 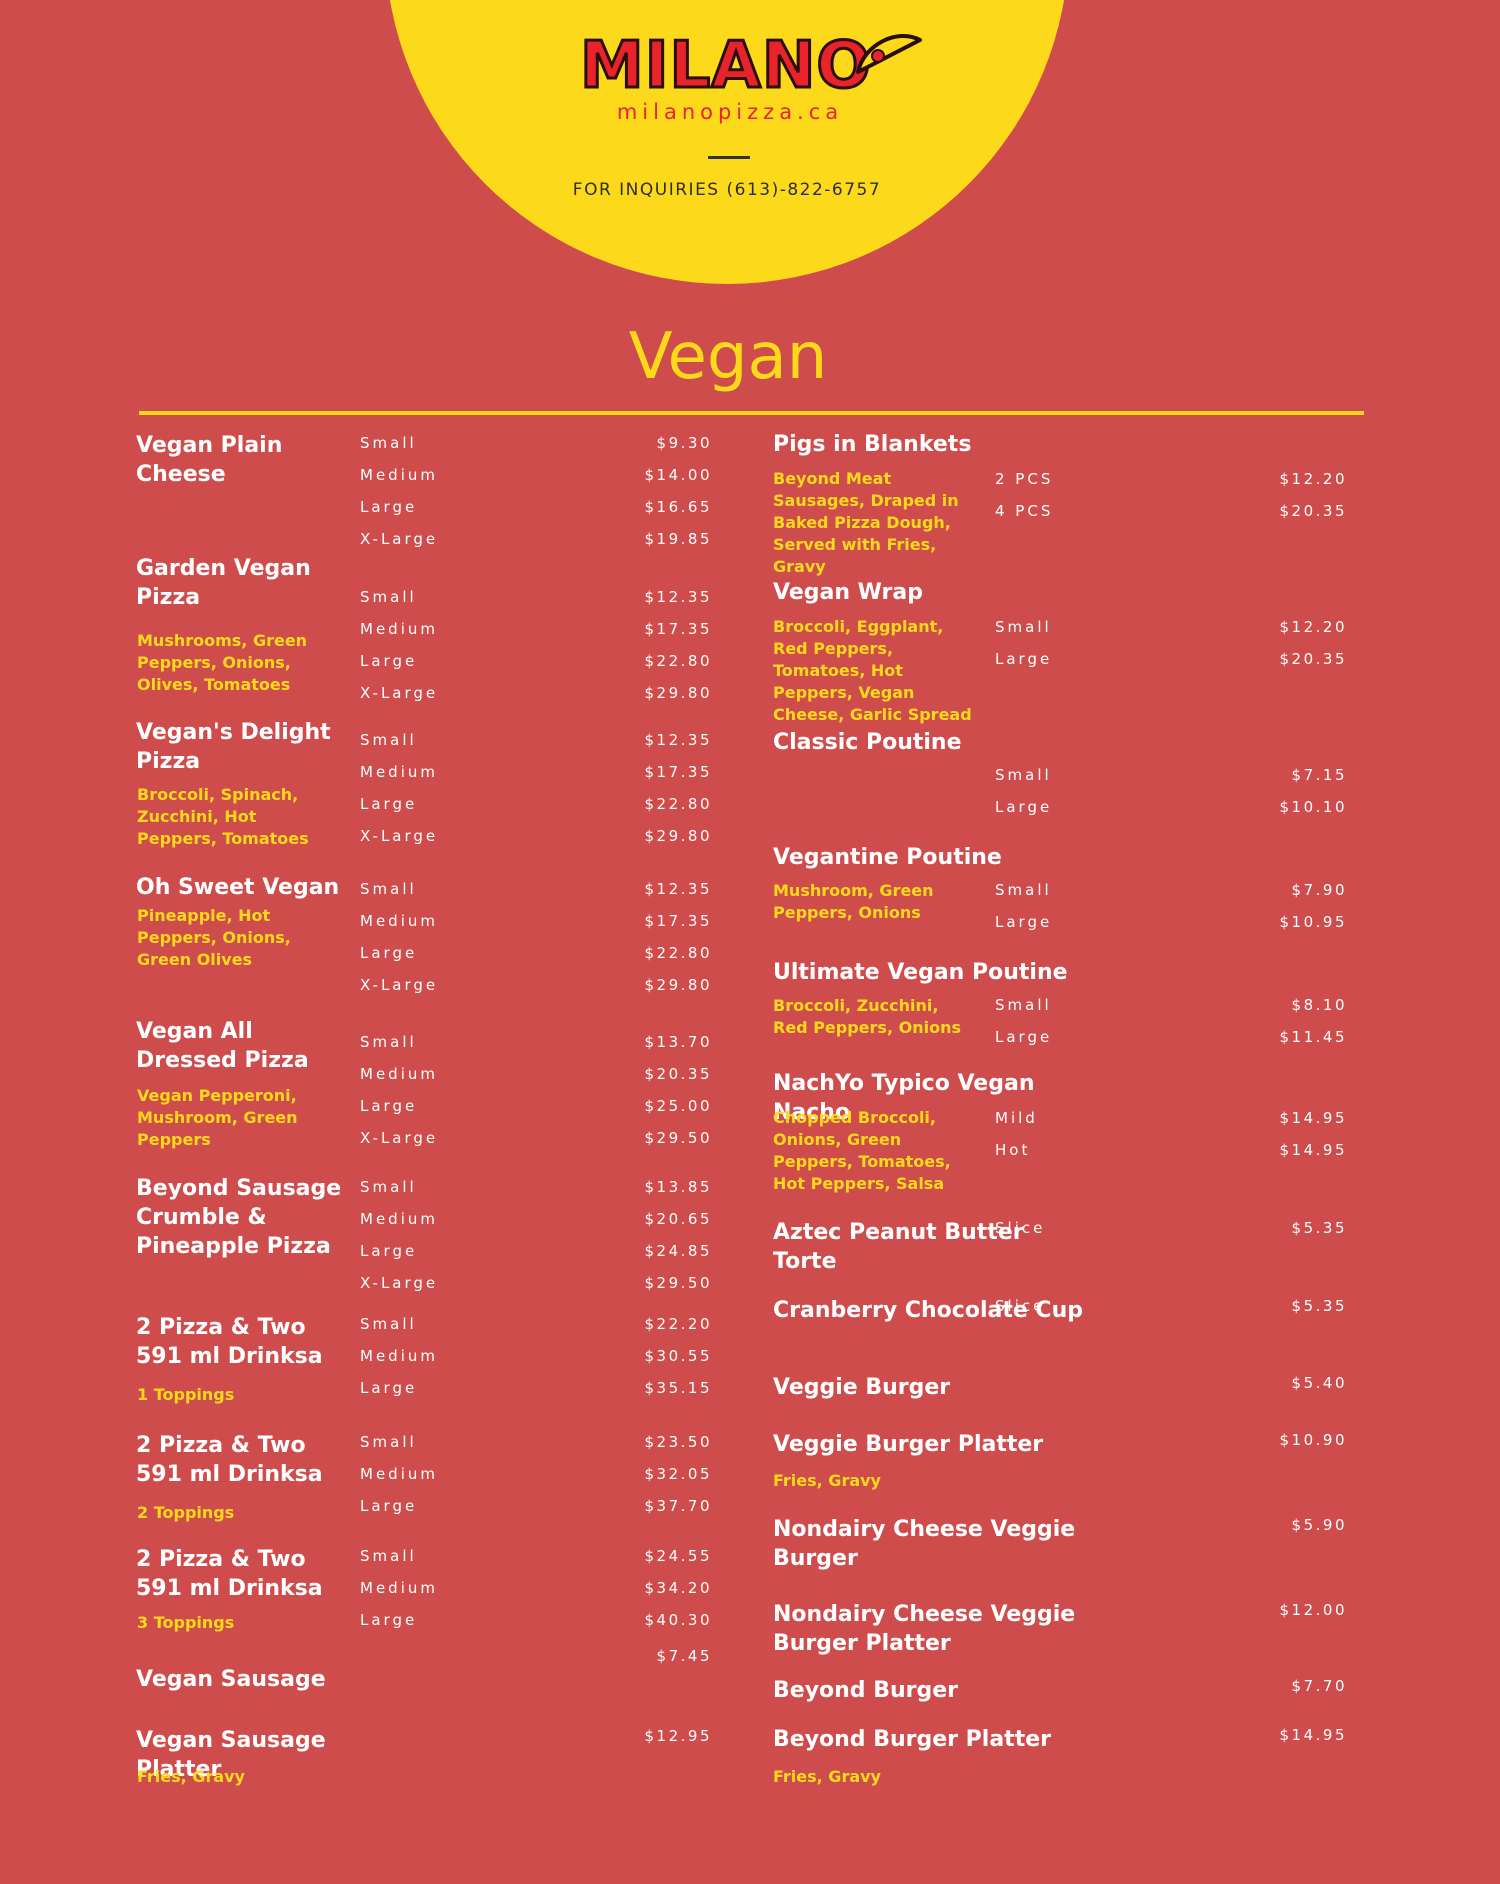 I want to click on left-item-desc: 3 Toppings, so click(x=186, y=1622).